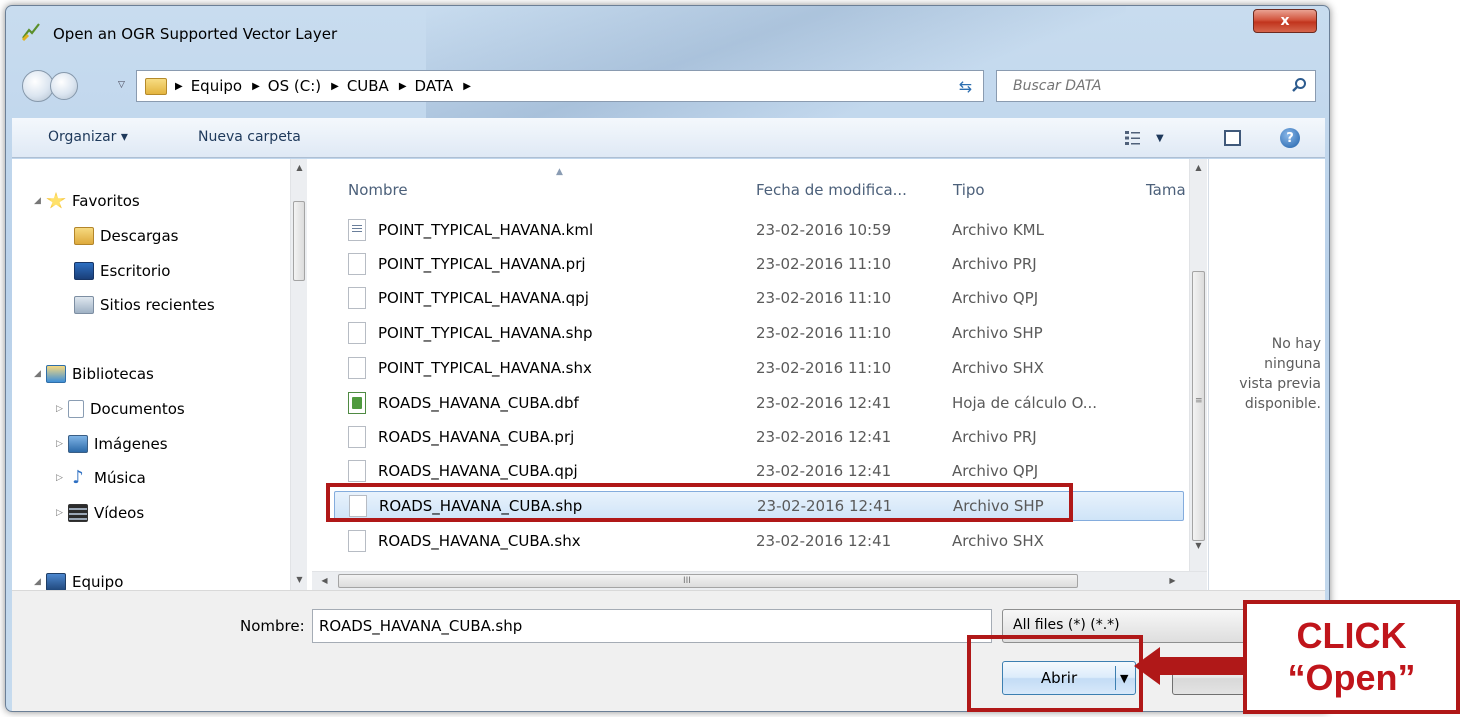 This screenshot has width=1462, height=717. What do you see at coordinates (87, 201) in the screenshot?
I see `sidebar-item-favoritos: ◢ Favoritos` at bounding box center [87, 201].